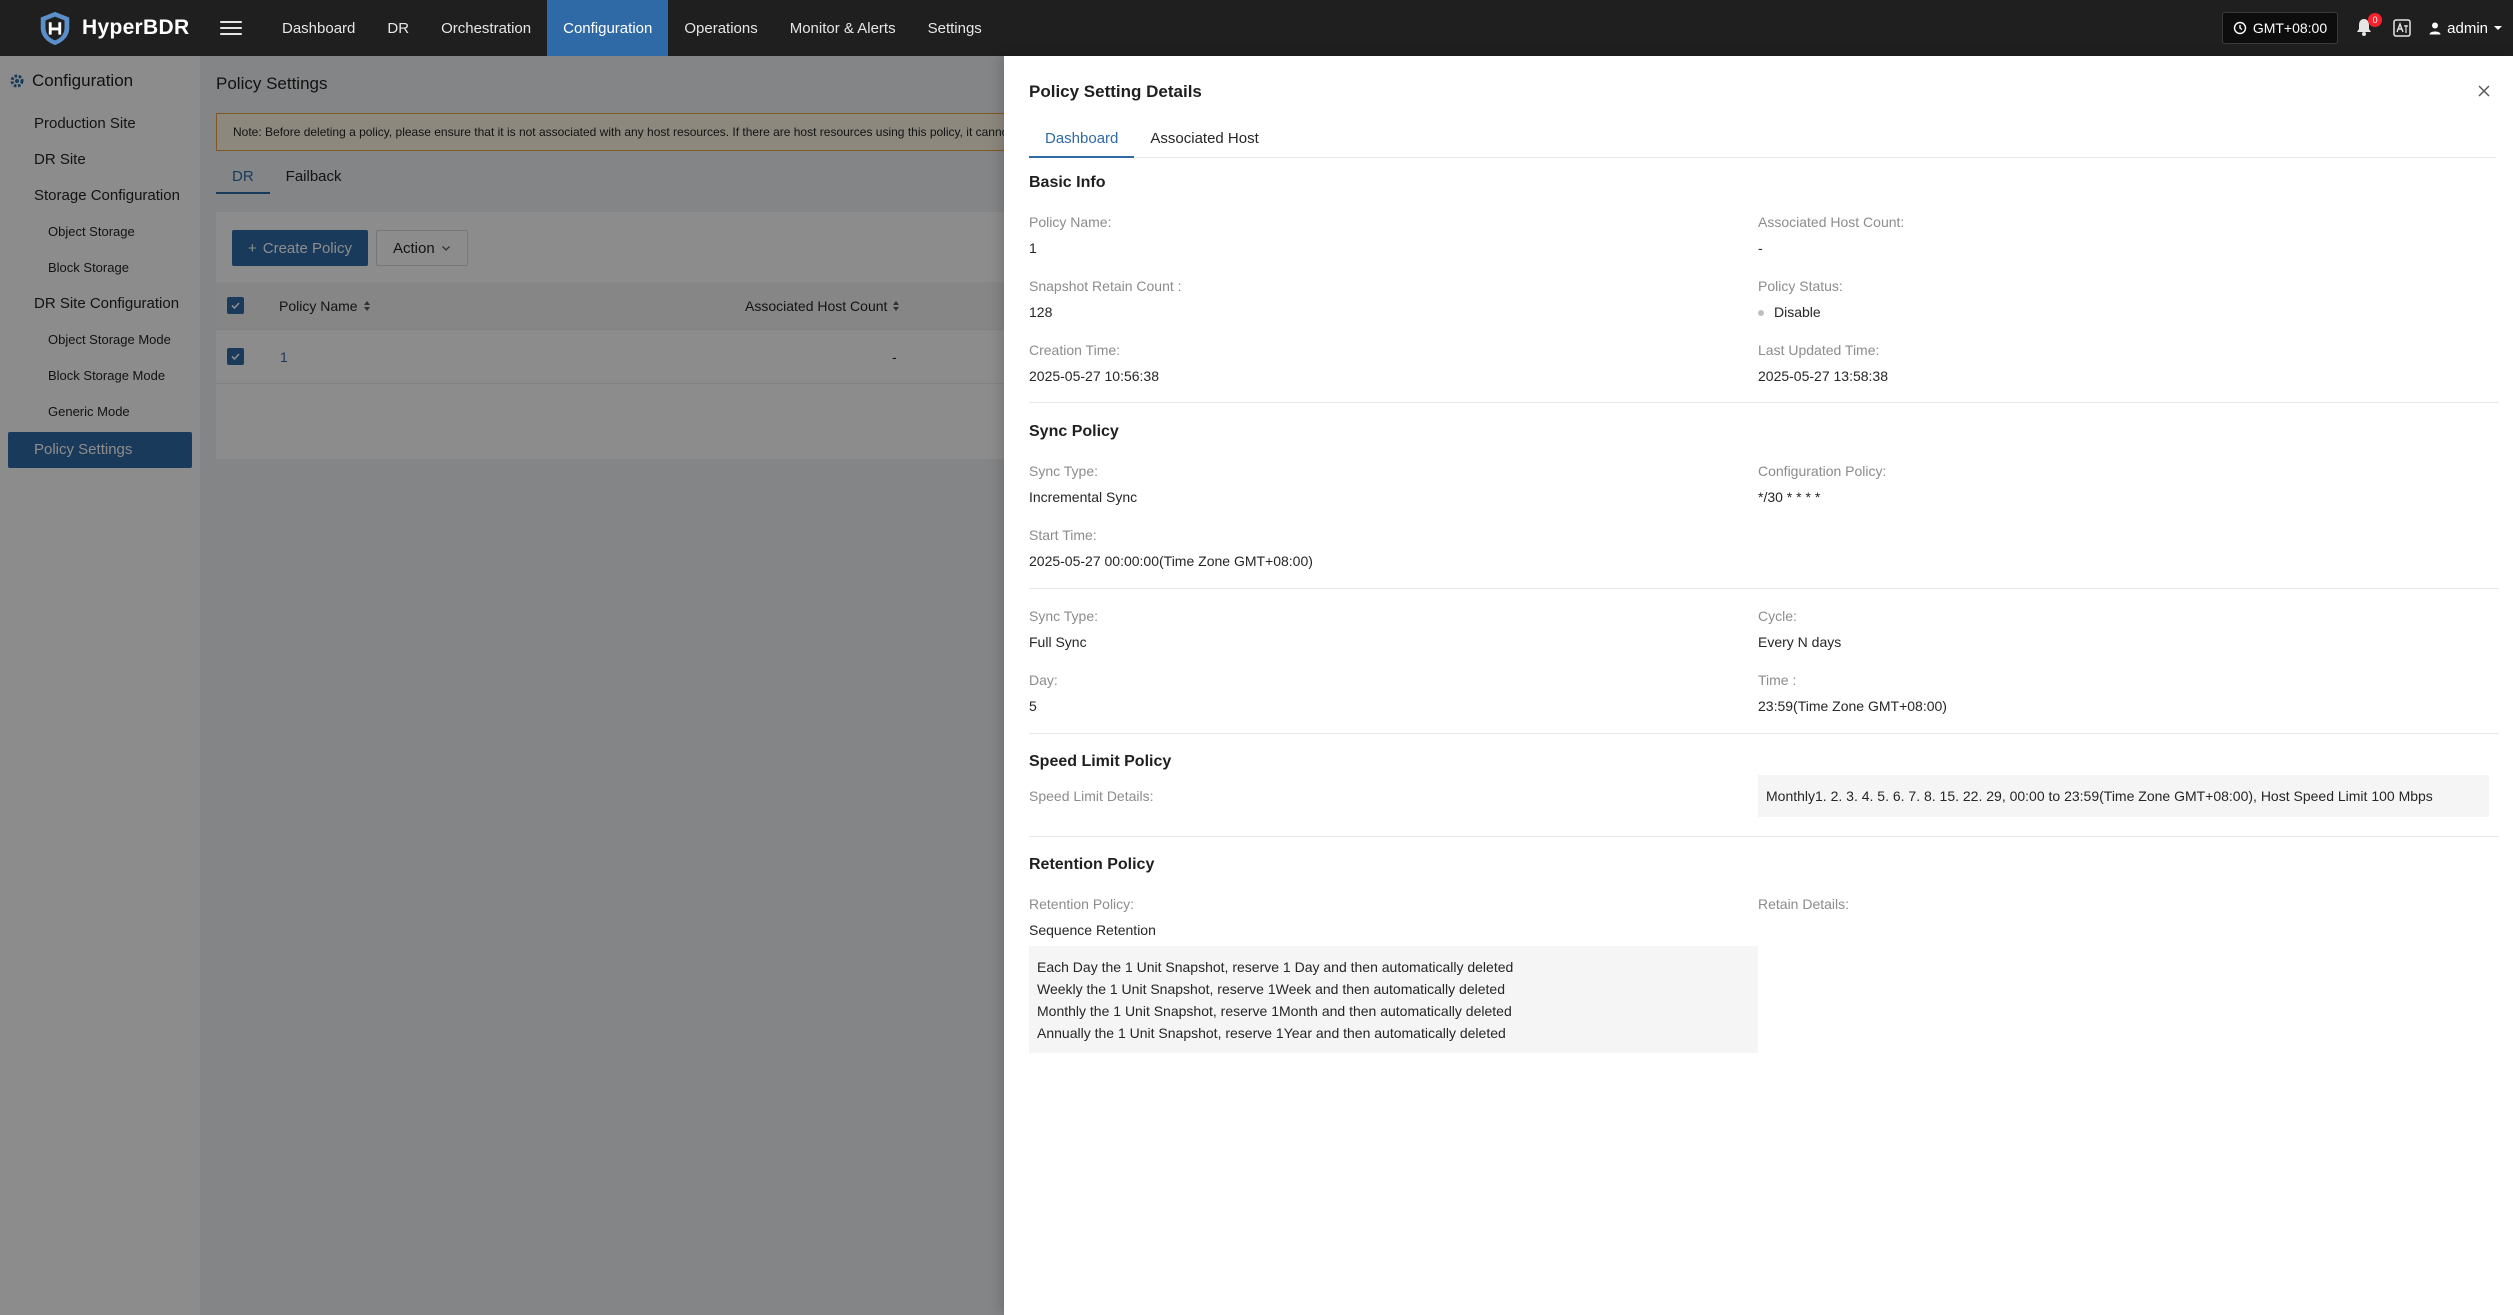  I want to click on notification-badge: 0, so click(2375, 20).